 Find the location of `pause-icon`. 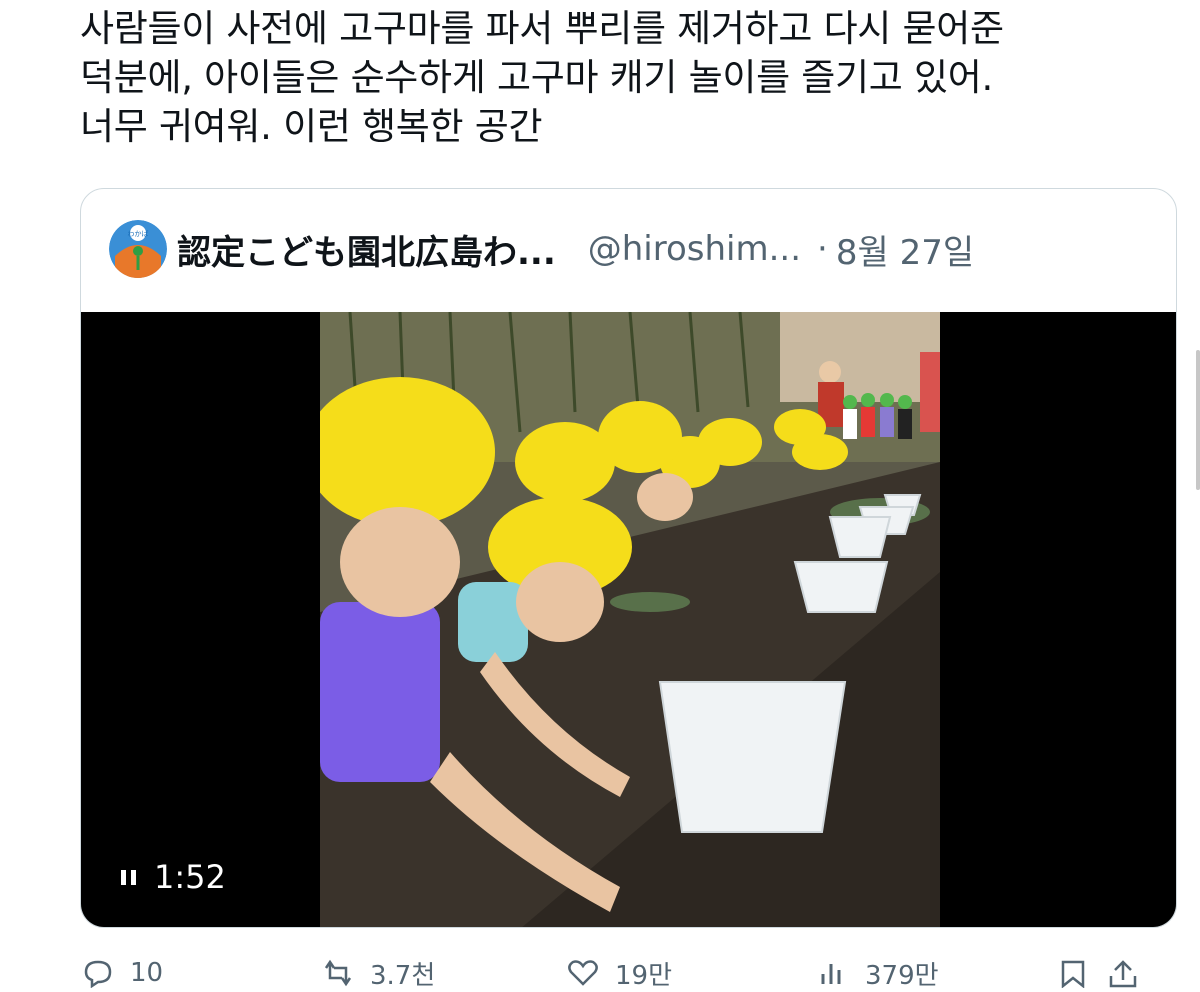

pause-icon is located at coordinates (128, 877).